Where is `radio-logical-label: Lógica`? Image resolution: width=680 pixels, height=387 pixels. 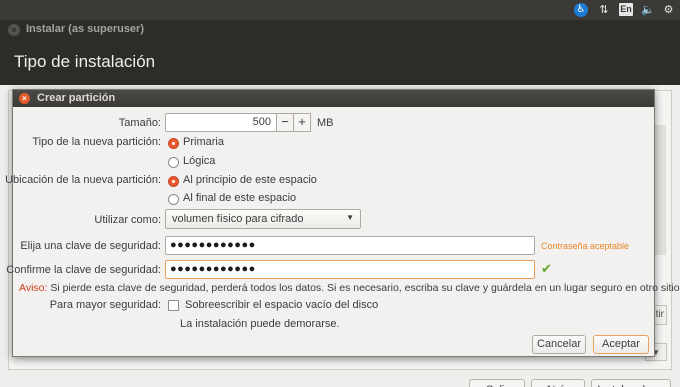 radio-logical-label: Lógica is located at coordinates (199, 161).